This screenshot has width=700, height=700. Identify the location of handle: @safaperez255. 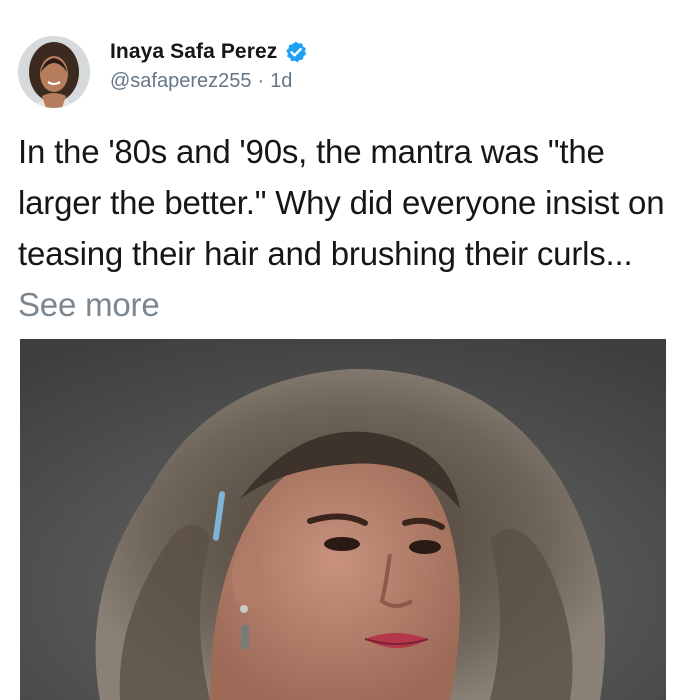
(181, 81).